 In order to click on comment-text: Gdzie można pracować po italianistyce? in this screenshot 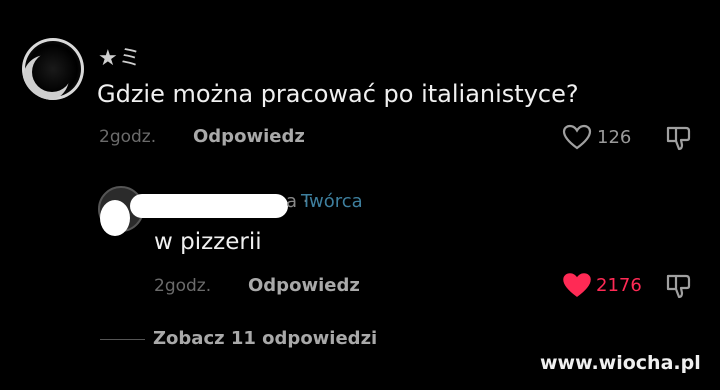, I will do `click(338, 94)`.